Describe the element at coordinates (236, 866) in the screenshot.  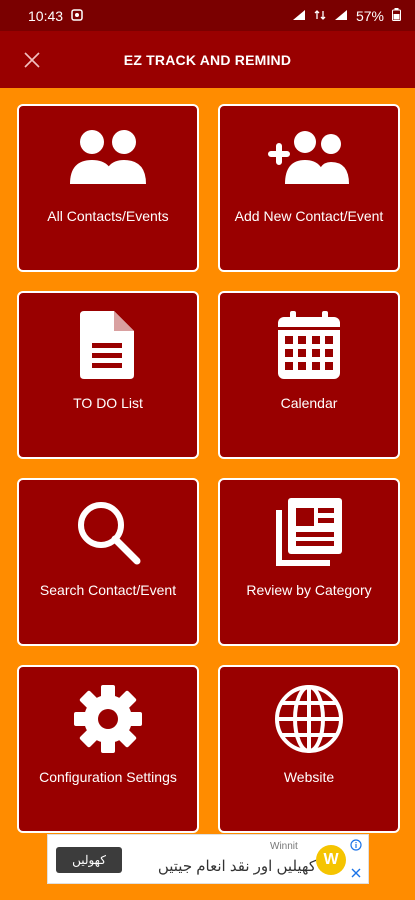
I see `ad-text: کھیلیں اور نقد انعام جیتیں` at that location.